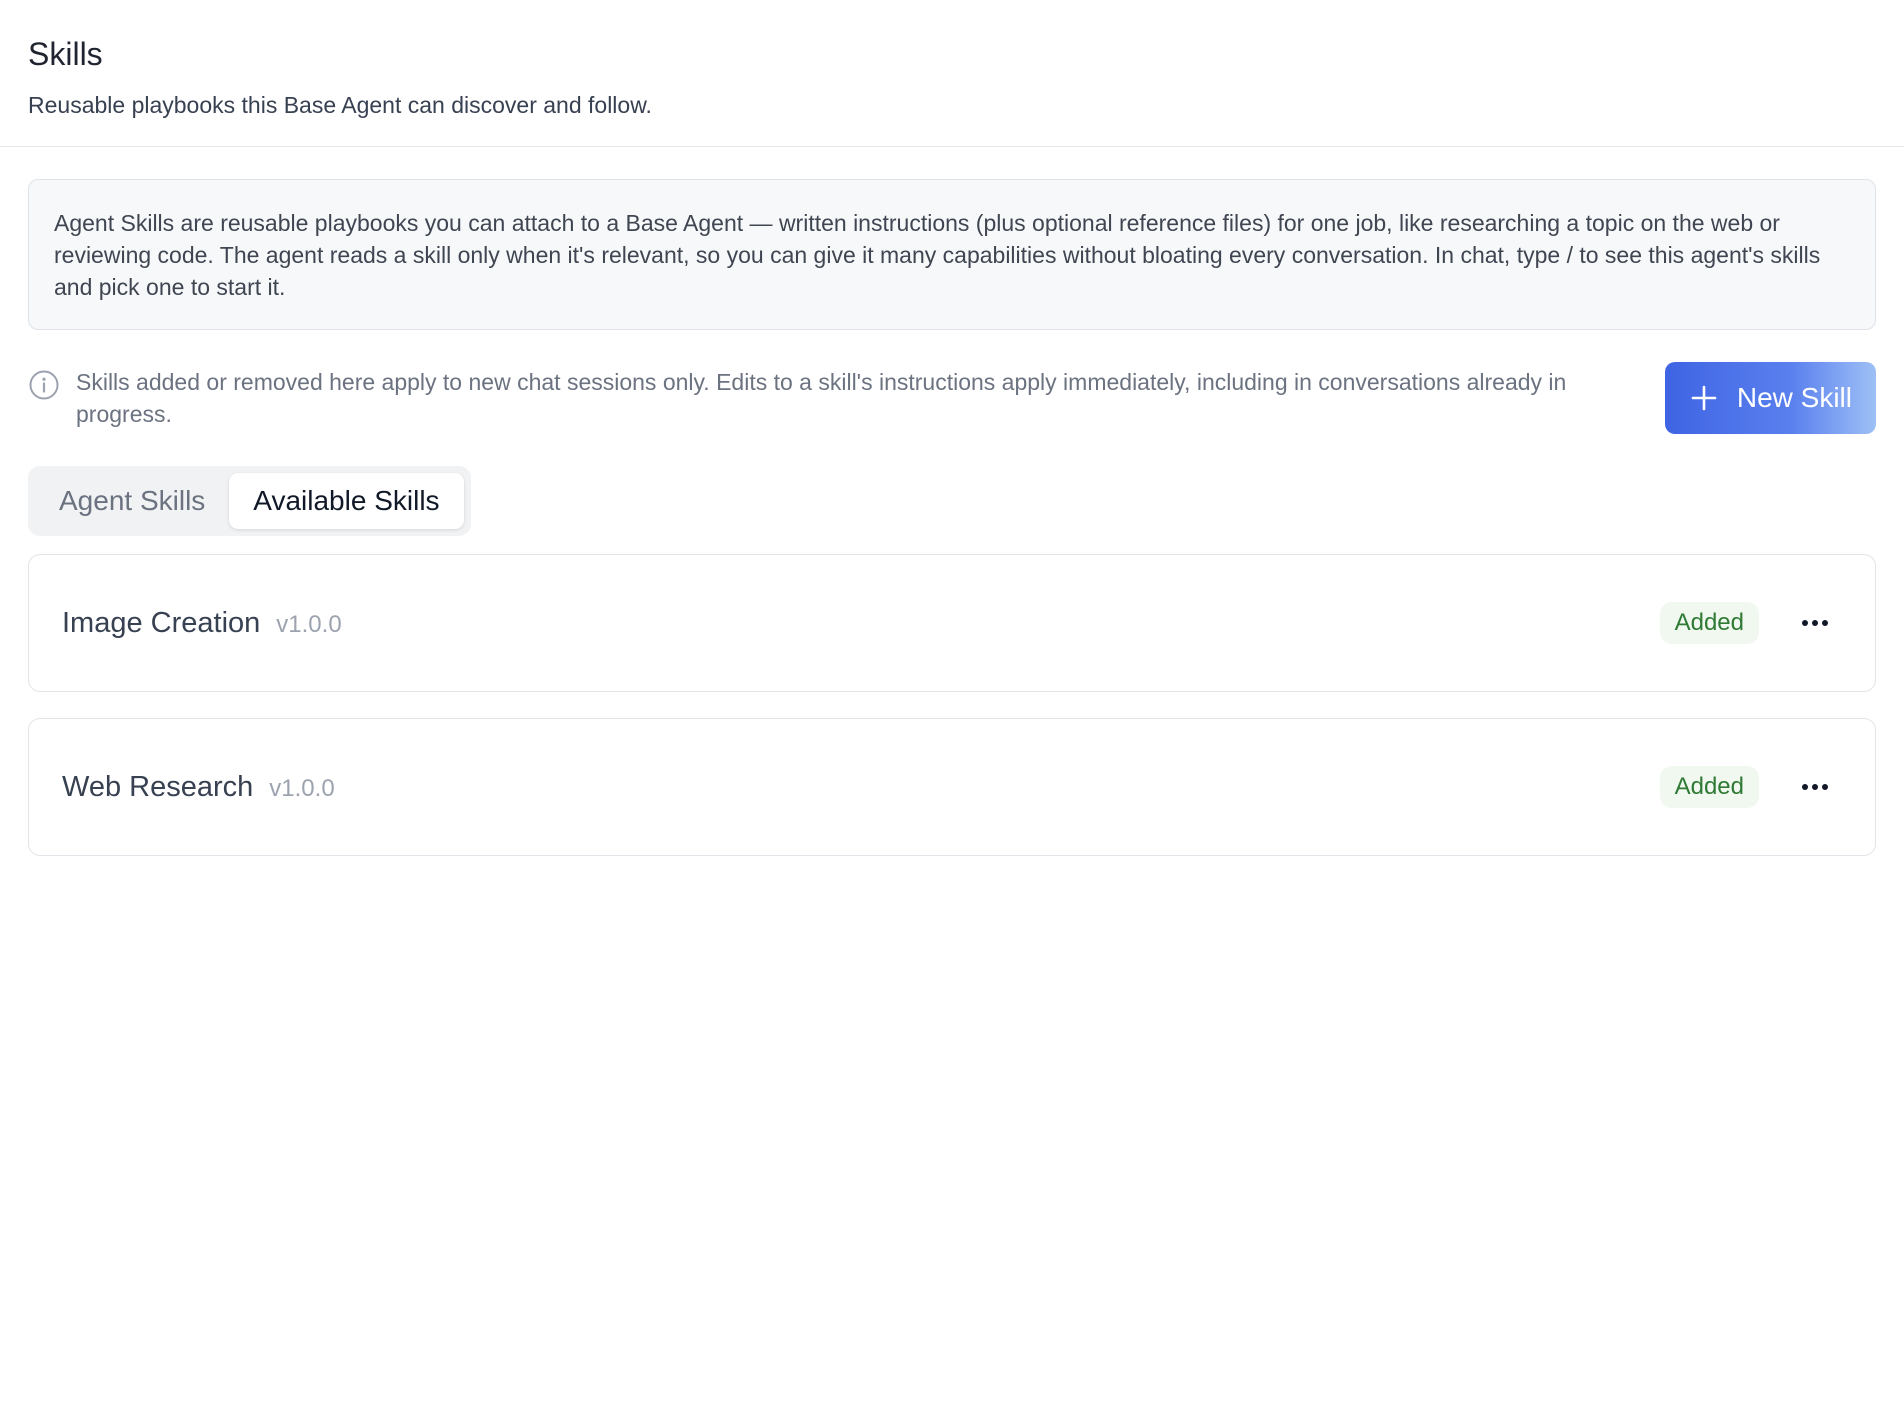  I want to click on skill-name: Image Creation, so click(161, 622).